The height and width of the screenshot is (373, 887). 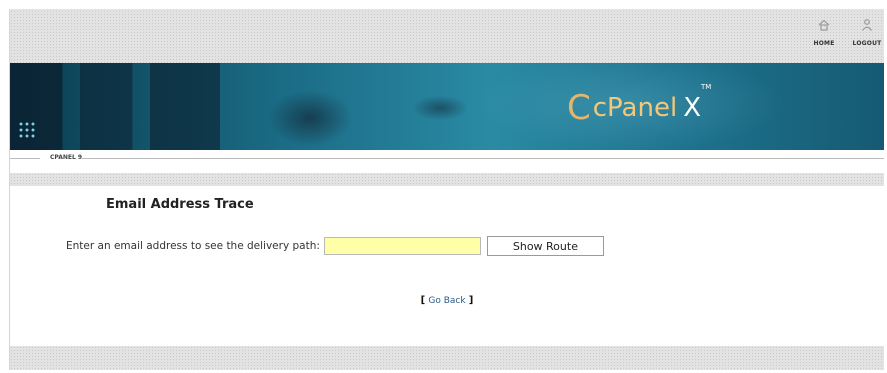 What do you see at coordinates (66, 157) in the screenshot?
I see `breadcrumb-label: CPANEL 9` at bounding box center [66, 157].